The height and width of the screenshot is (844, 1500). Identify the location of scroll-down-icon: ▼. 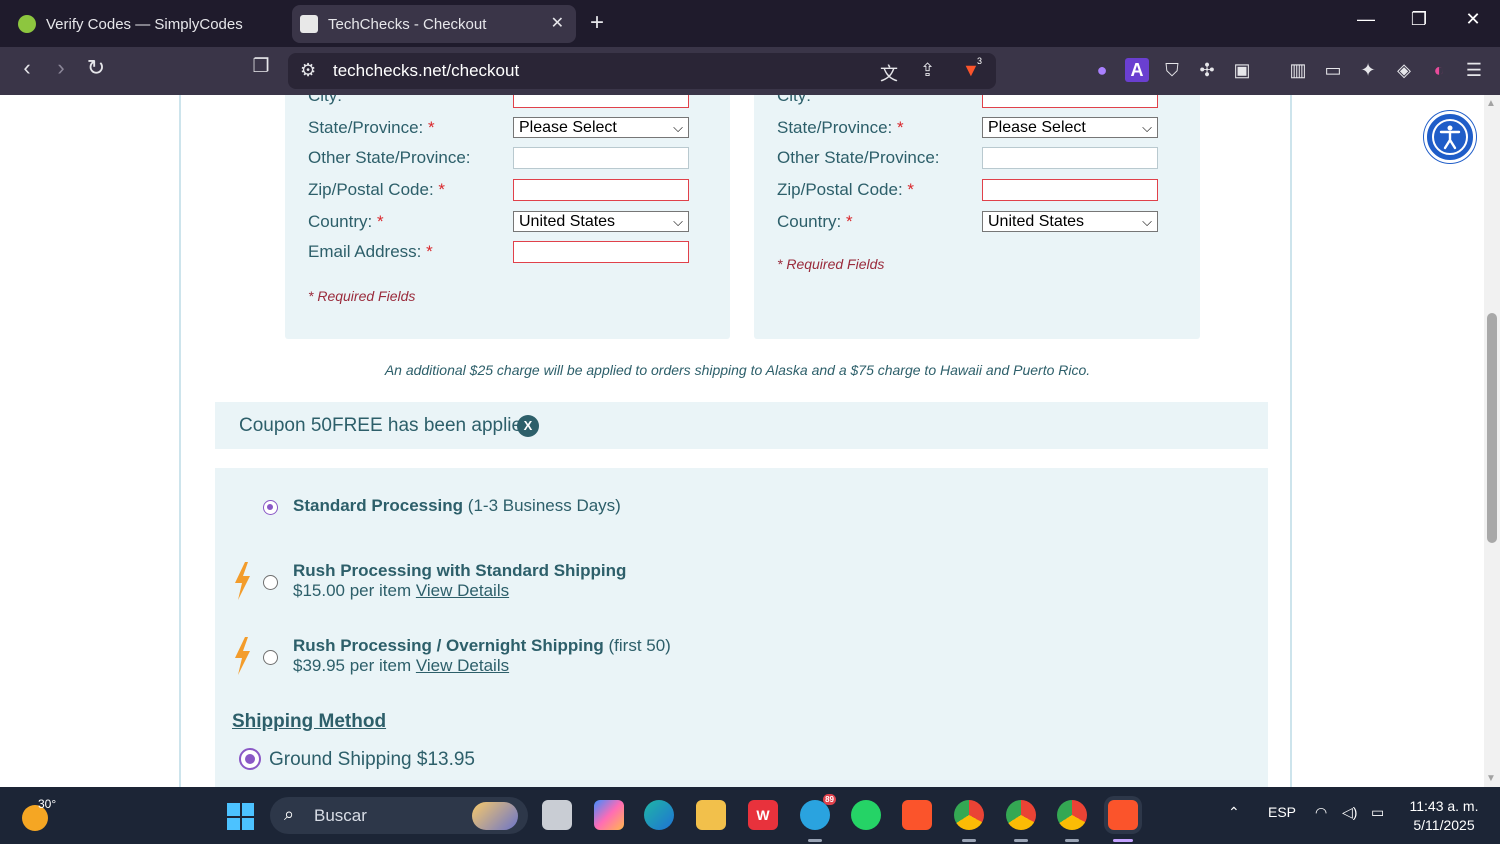
(1491, 778).